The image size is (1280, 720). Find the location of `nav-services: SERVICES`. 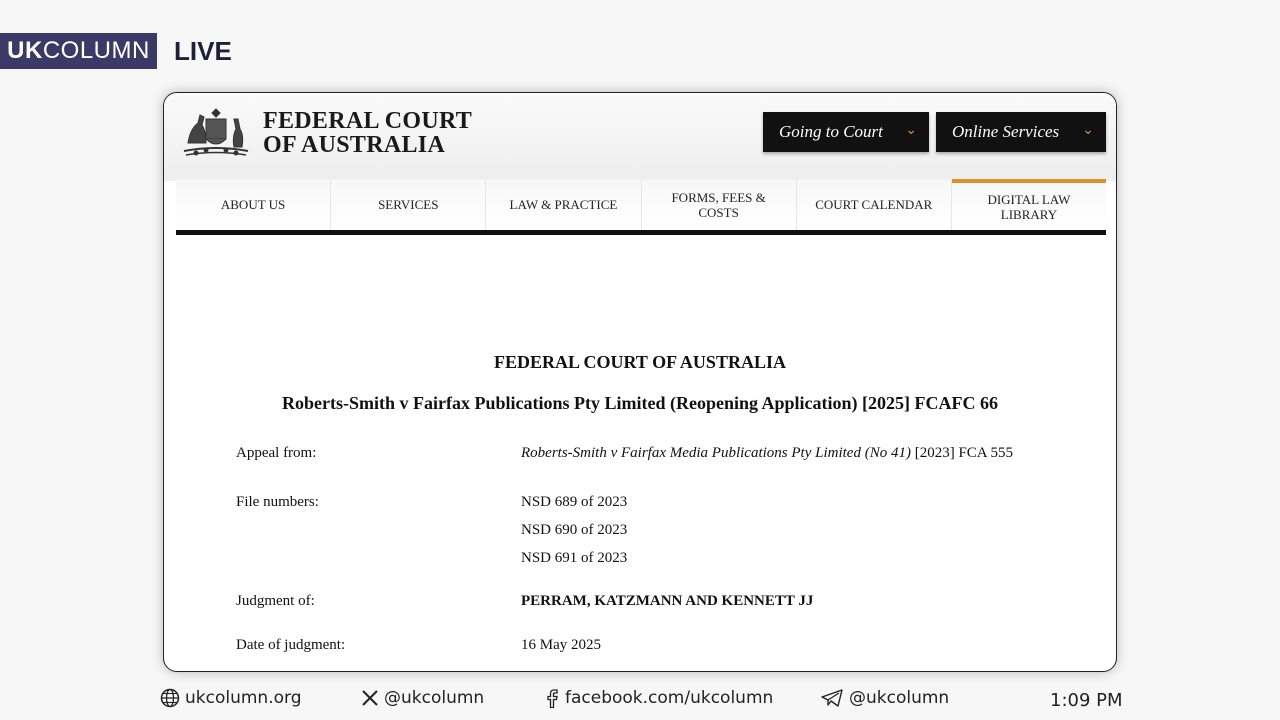

nav-services: SERVICES is located at coordinates (409, 204).